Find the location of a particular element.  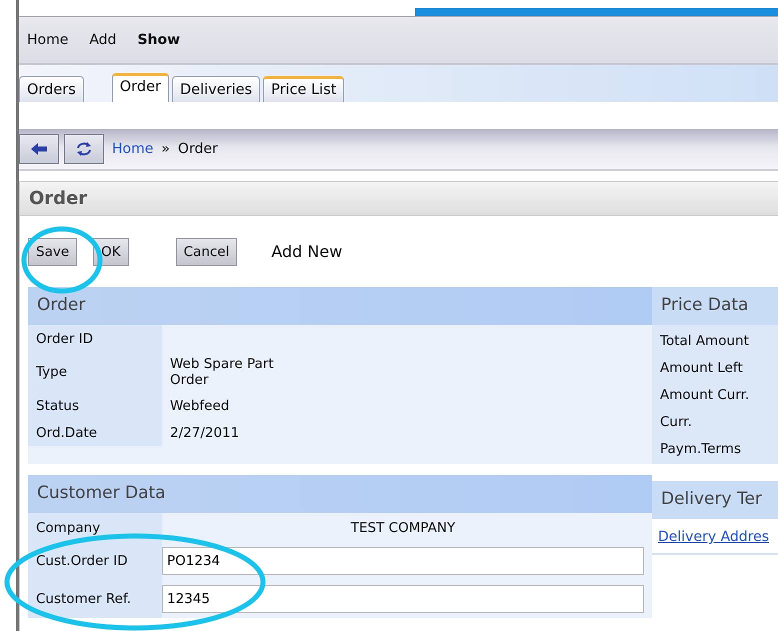

tab: Deliveries is located at coordinates (216, 89).